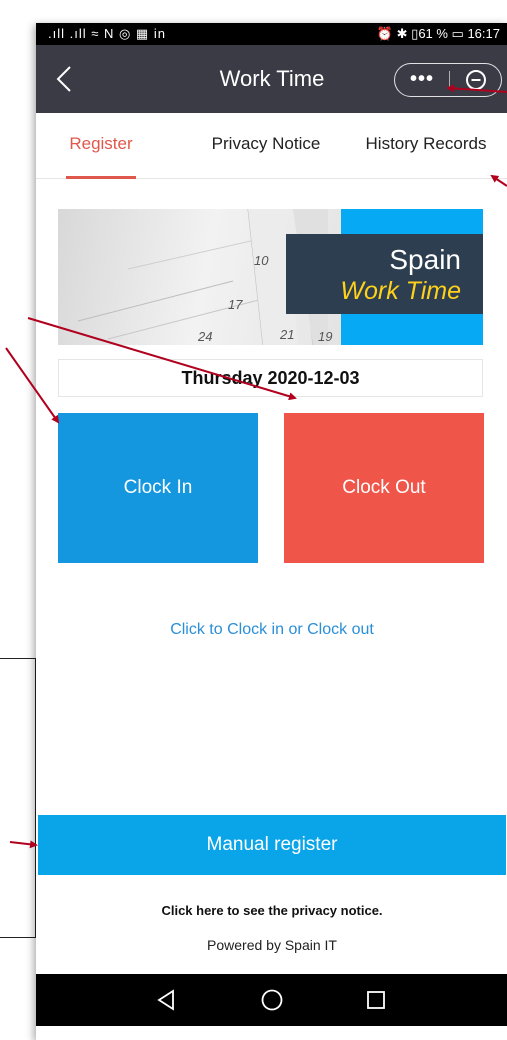 This screenshot has height=1040, width=507. I want to click on more-dots-icon: •••, so click(421, 79).